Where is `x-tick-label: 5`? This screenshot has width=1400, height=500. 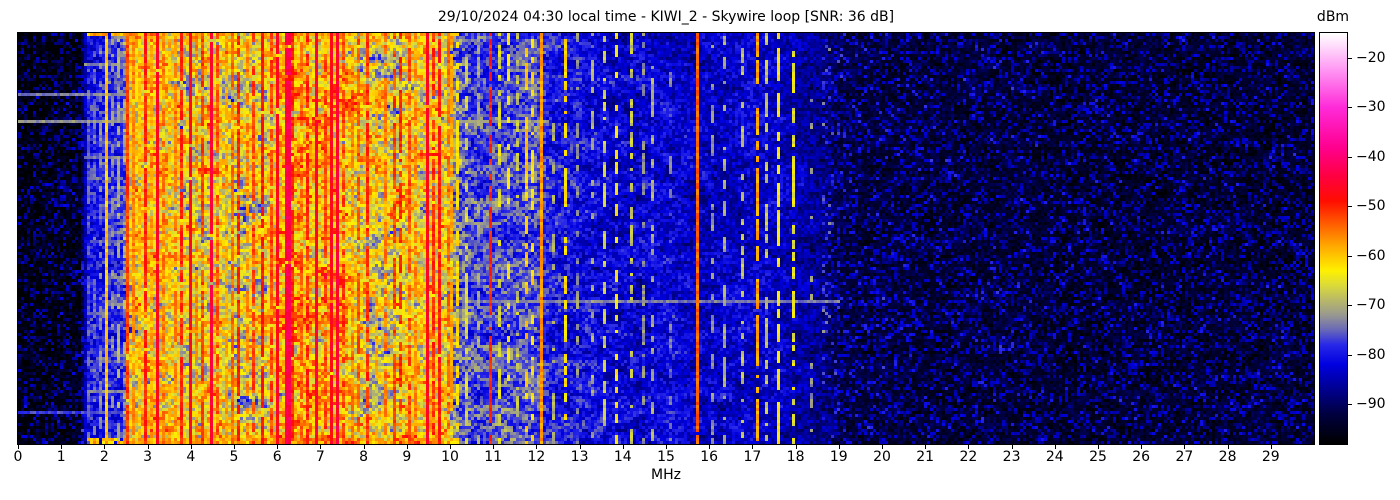 x-tick-label: 5 is located at coordinates (234, 457).